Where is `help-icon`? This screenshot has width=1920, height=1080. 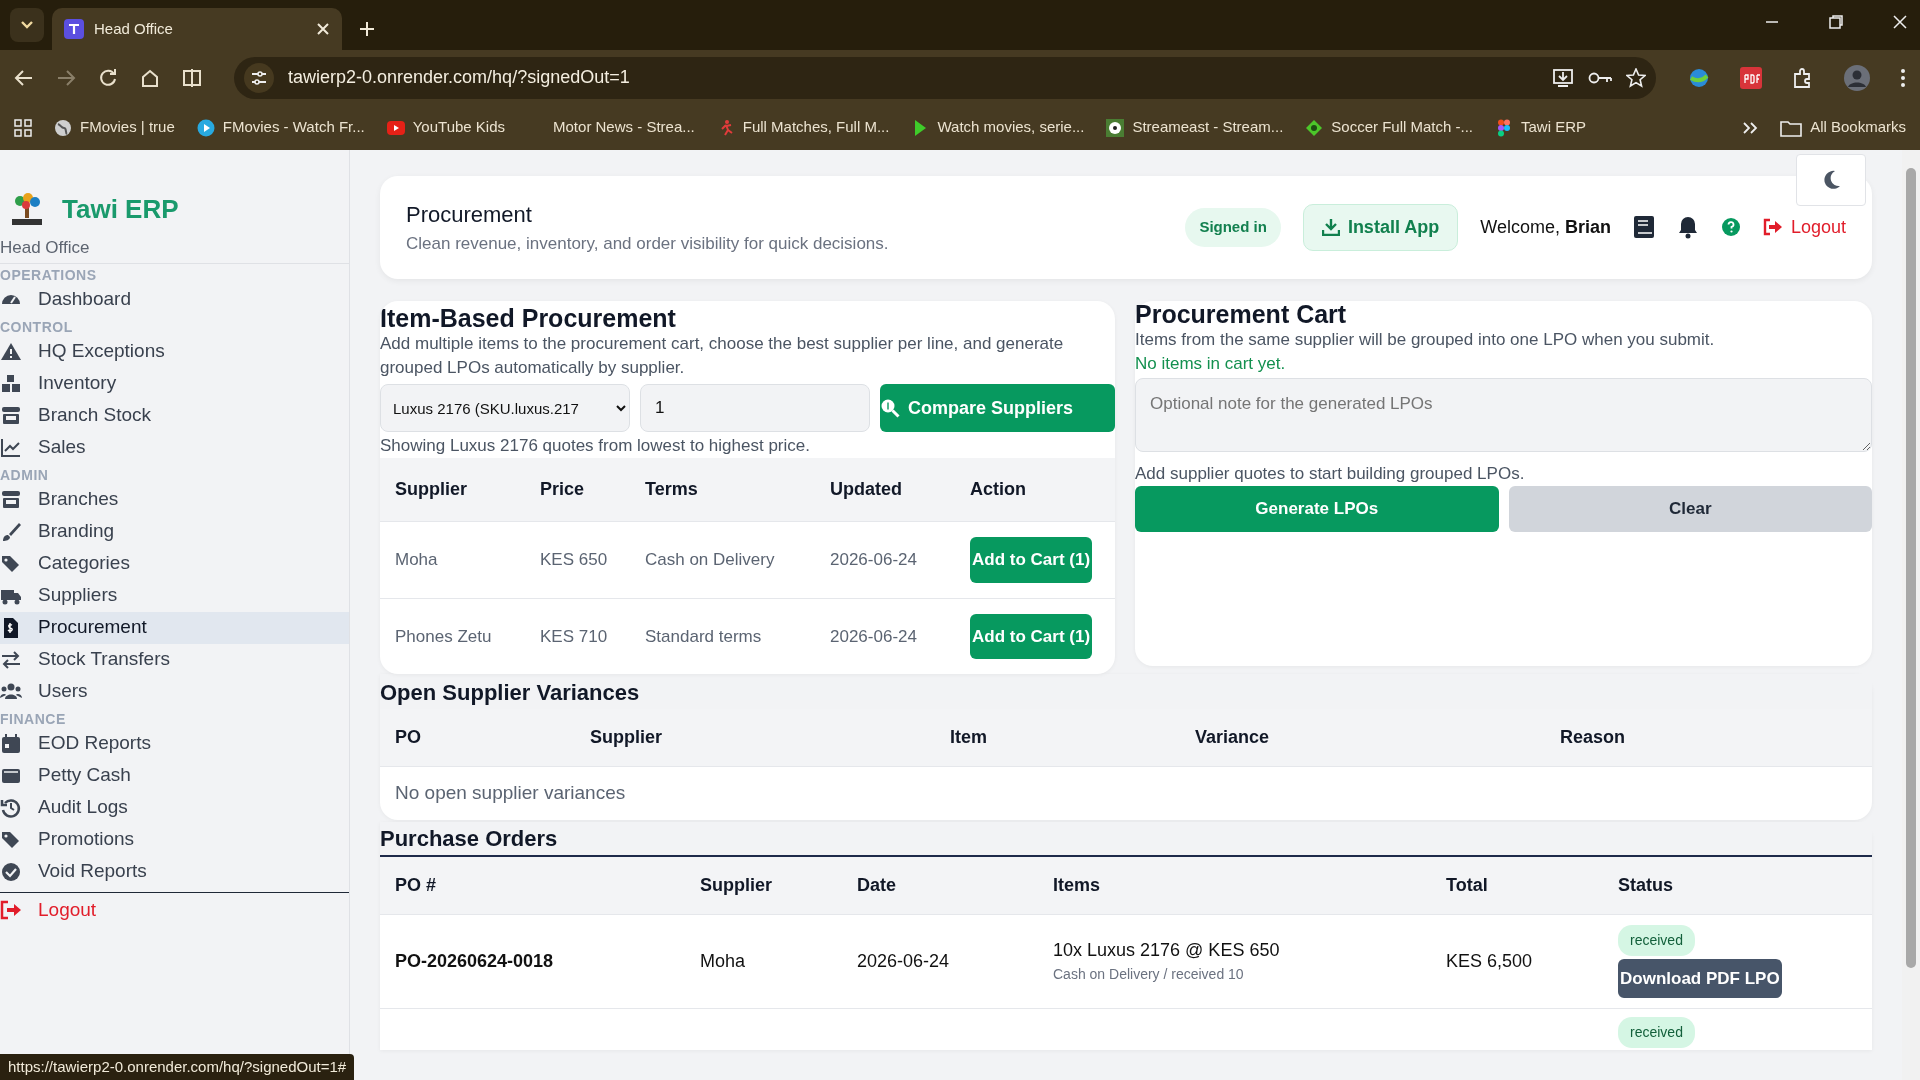
help-icon is located at coordinates (1730, 227).